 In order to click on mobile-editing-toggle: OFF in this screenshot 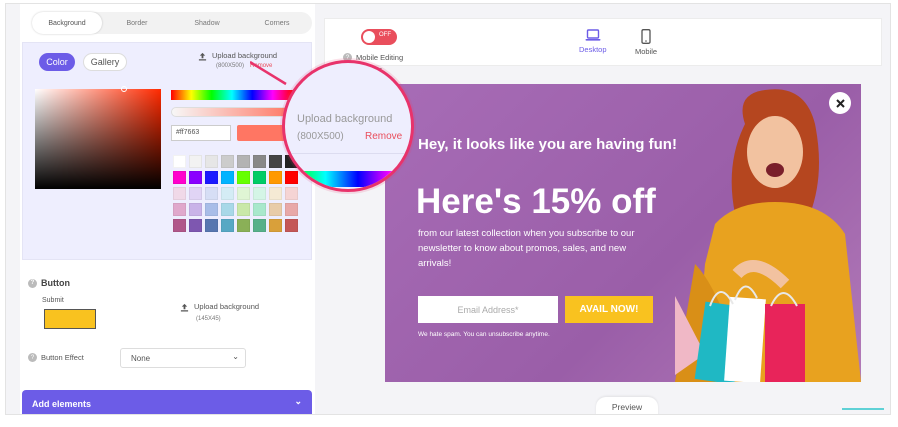, I will do `click(379, 37)`.